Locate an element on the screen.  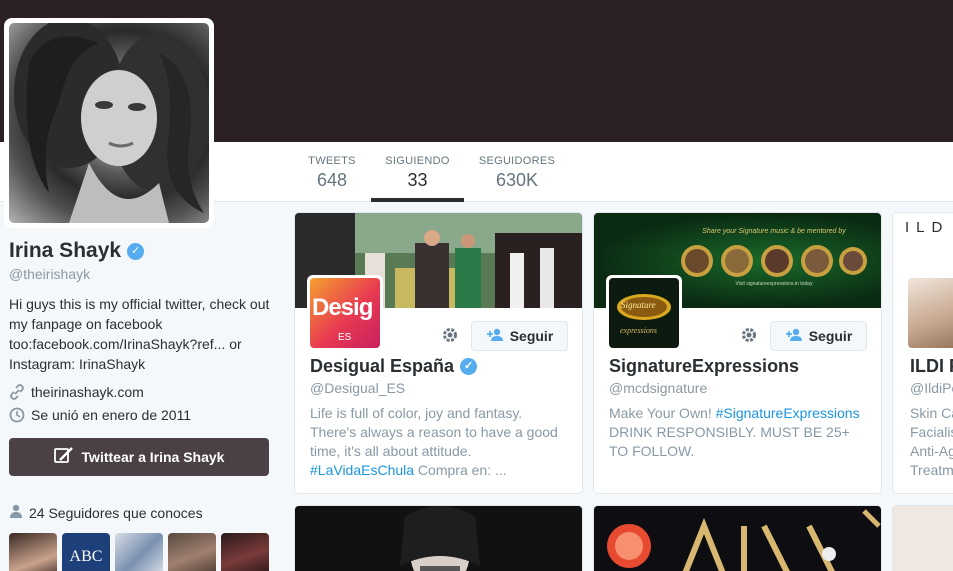
profile-joined-row: Se unió en enero de 2011 is located at coordinates (140, 415).